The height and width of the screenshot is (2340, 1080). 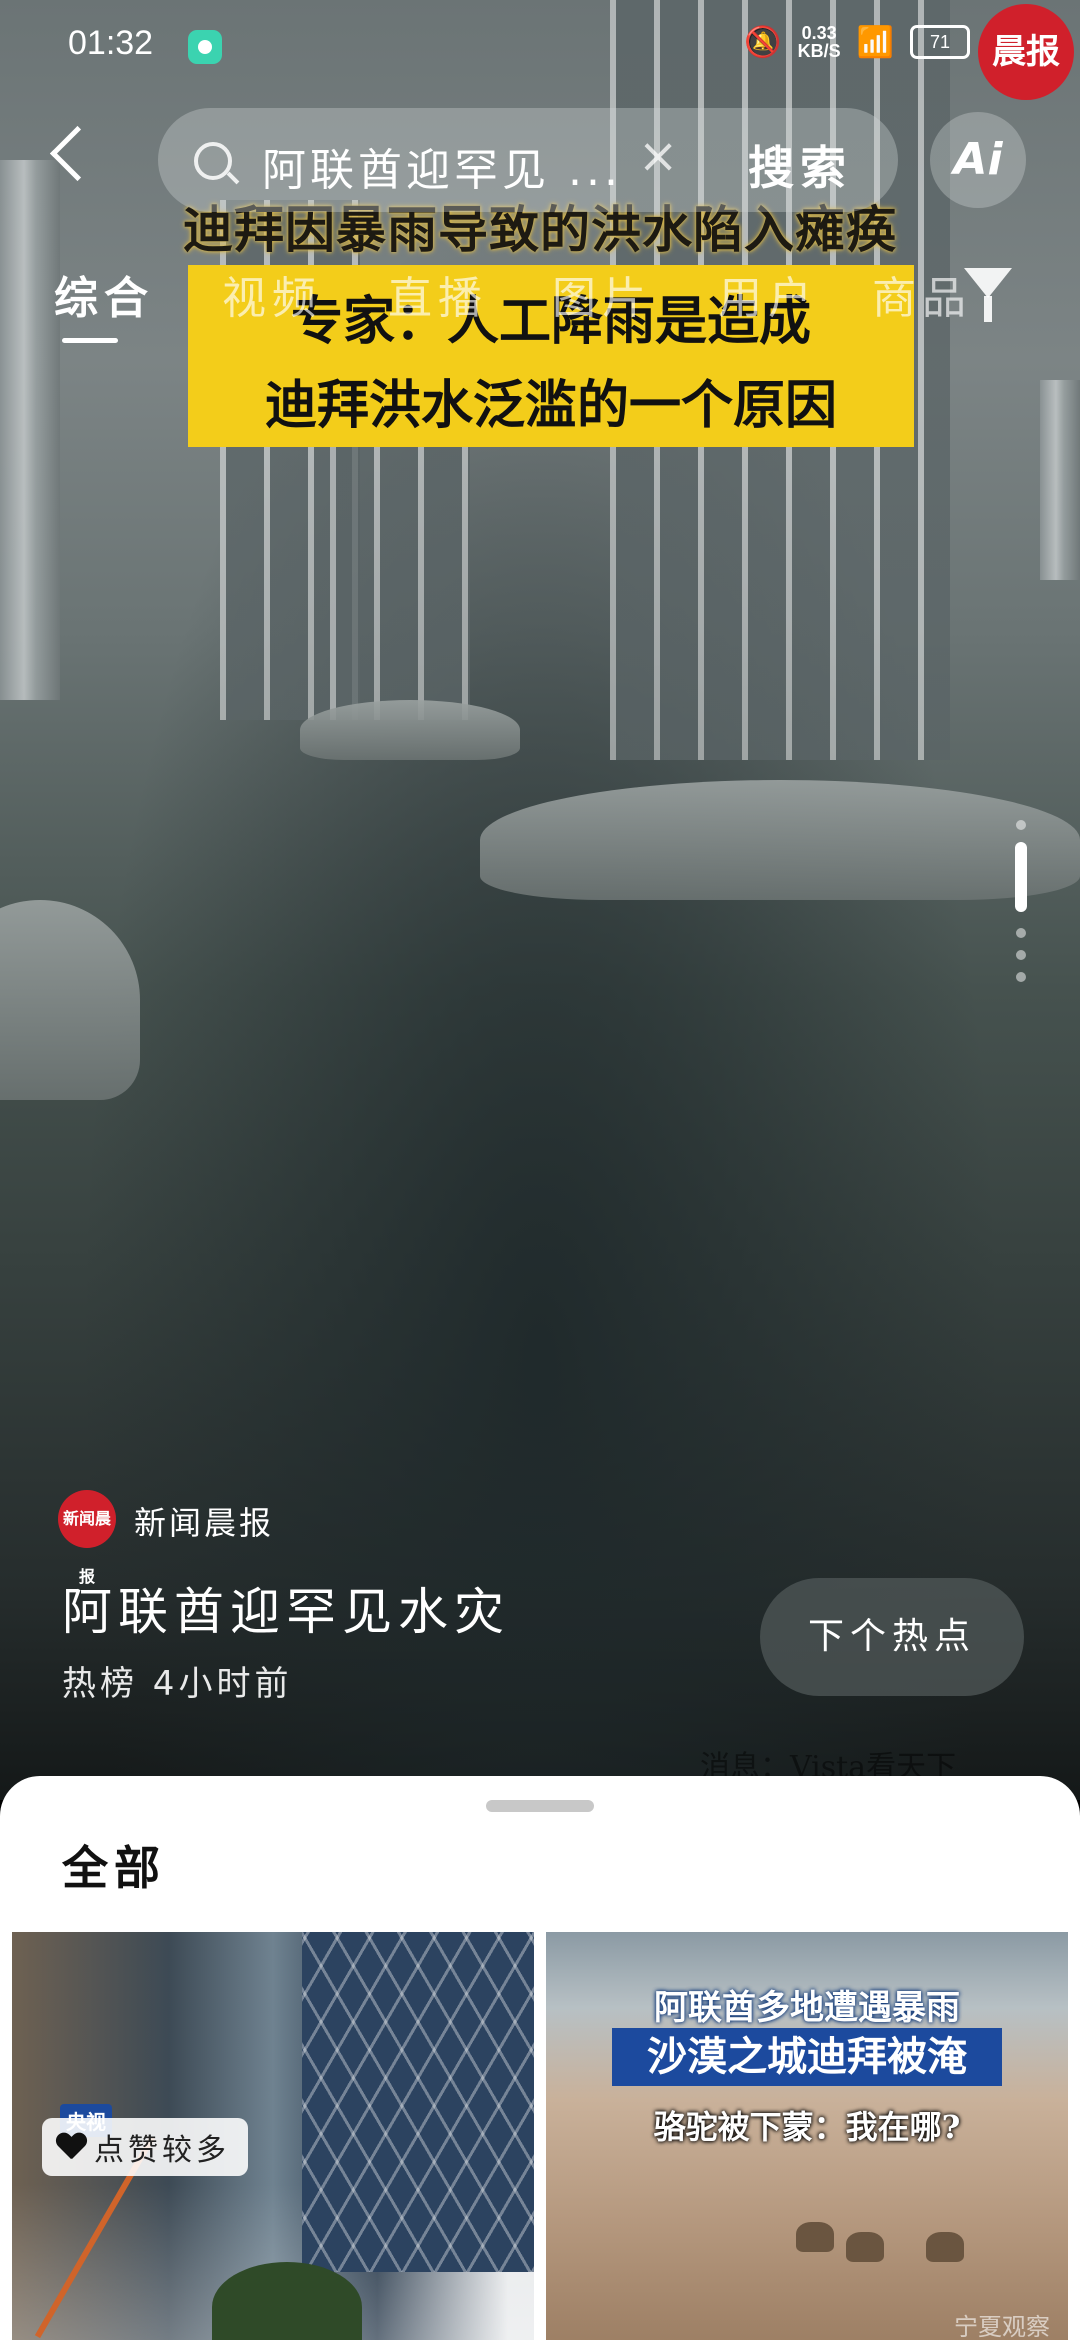 What do you see at coordinates (807, 2057) in the screenshot?
I see `card-2-line-2: 沙漠之城迪拜被淹` at bounding box center [807, 2057].